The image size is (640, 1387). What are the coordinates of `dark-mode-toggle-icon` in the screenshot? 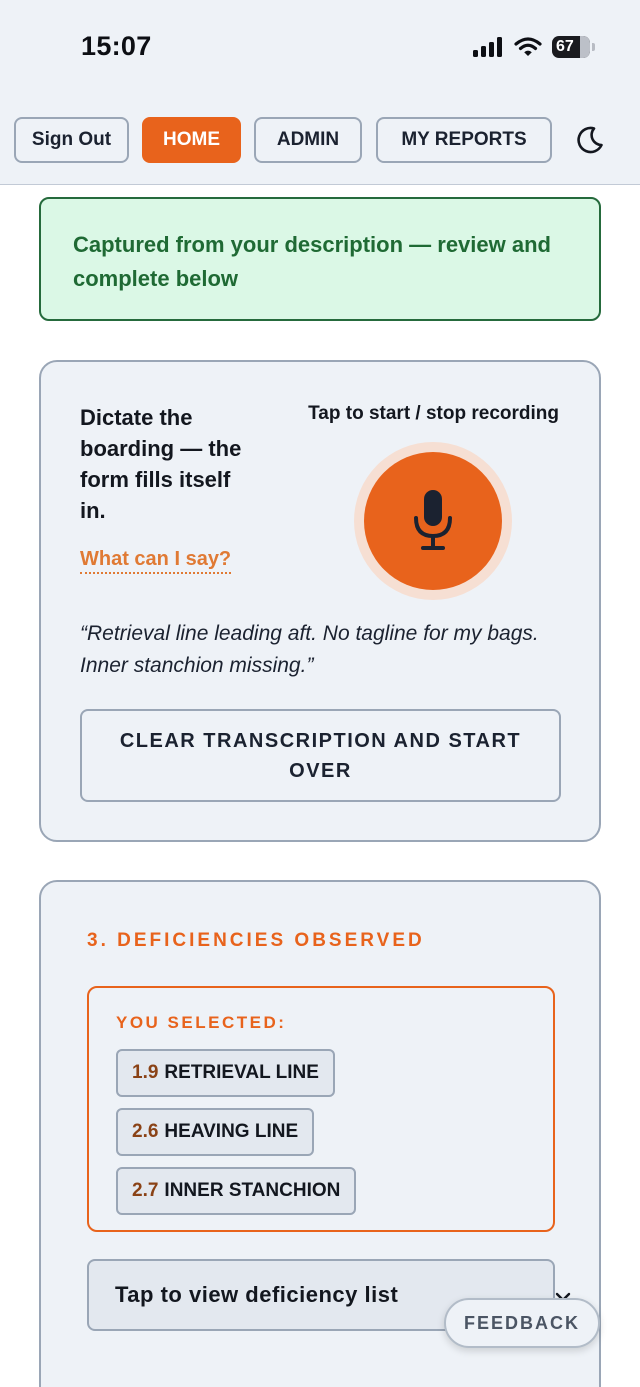 It's located at (590, 140).